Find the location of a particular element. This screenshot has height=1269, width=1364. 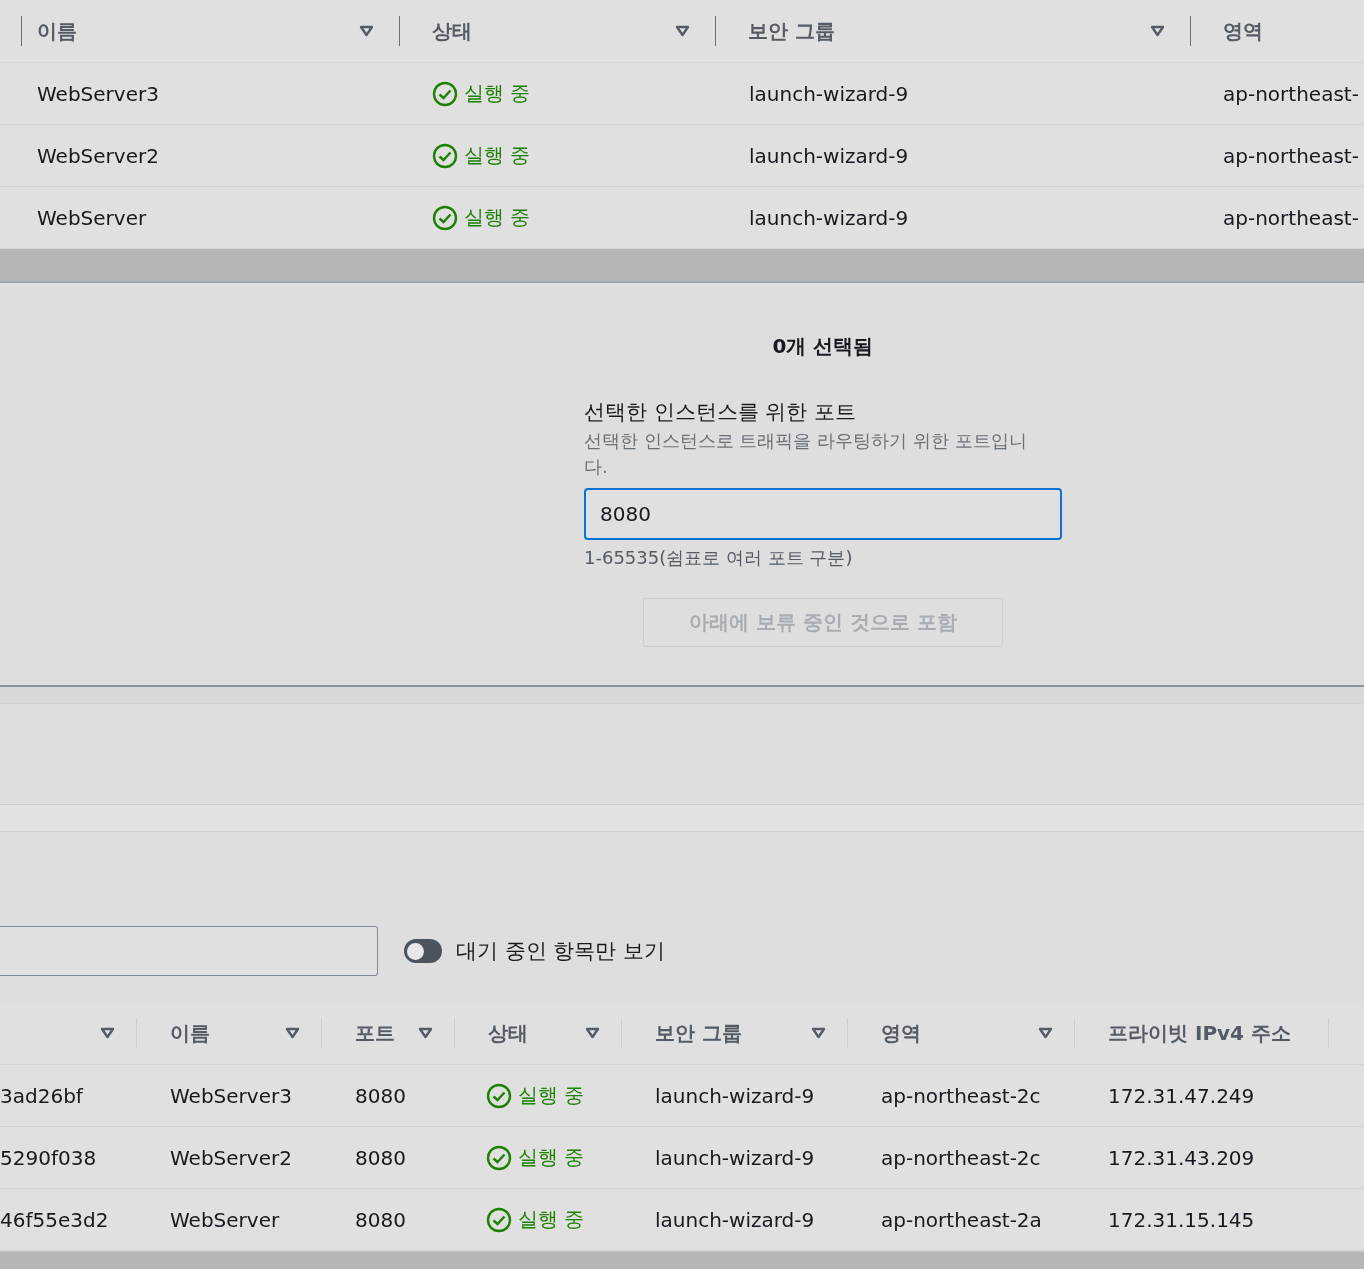

table-cell: 172.31.43.209 is located at coordinates (1181, 1157).